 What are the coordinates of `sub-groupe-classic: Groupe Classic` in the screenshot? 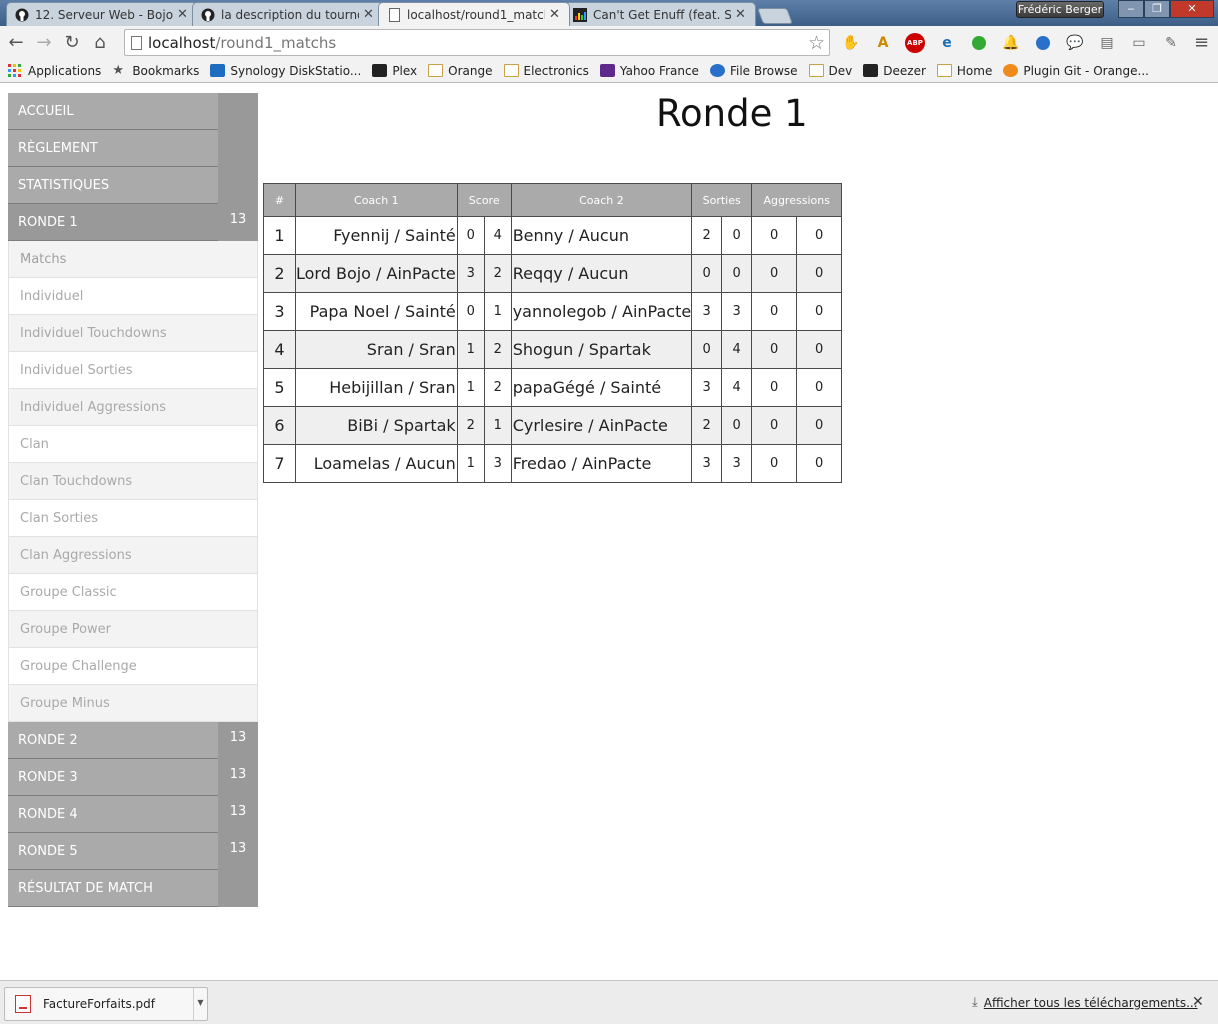 It's located at (133, 592).